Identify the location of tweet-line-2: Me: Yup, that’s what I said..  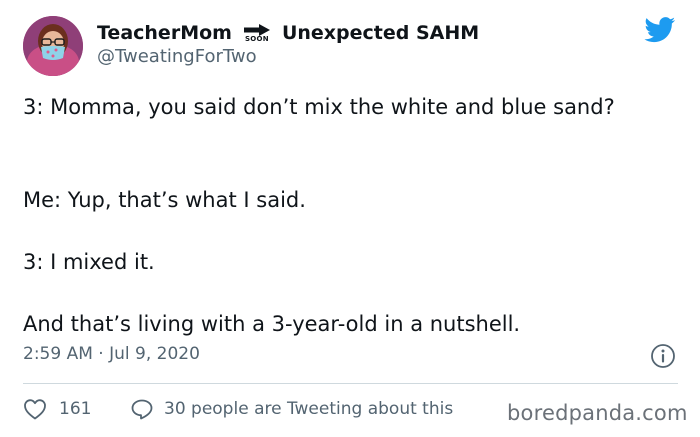
(164, 200).